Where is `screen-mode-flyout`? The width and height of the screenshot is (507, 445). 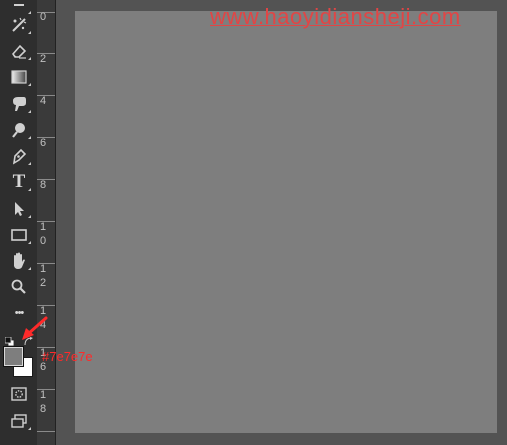 screen-mode-flyout is located at coordinates (29, 428).